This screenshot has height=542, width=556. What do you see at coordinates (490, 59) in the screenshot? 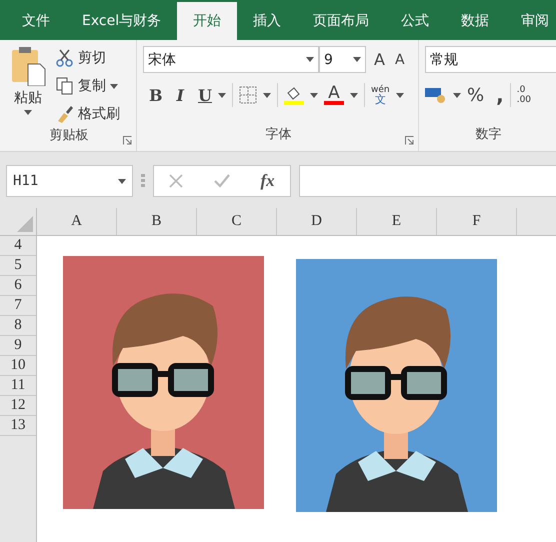
I see `number-format-field: 常规` at bounding box center [490, 59].